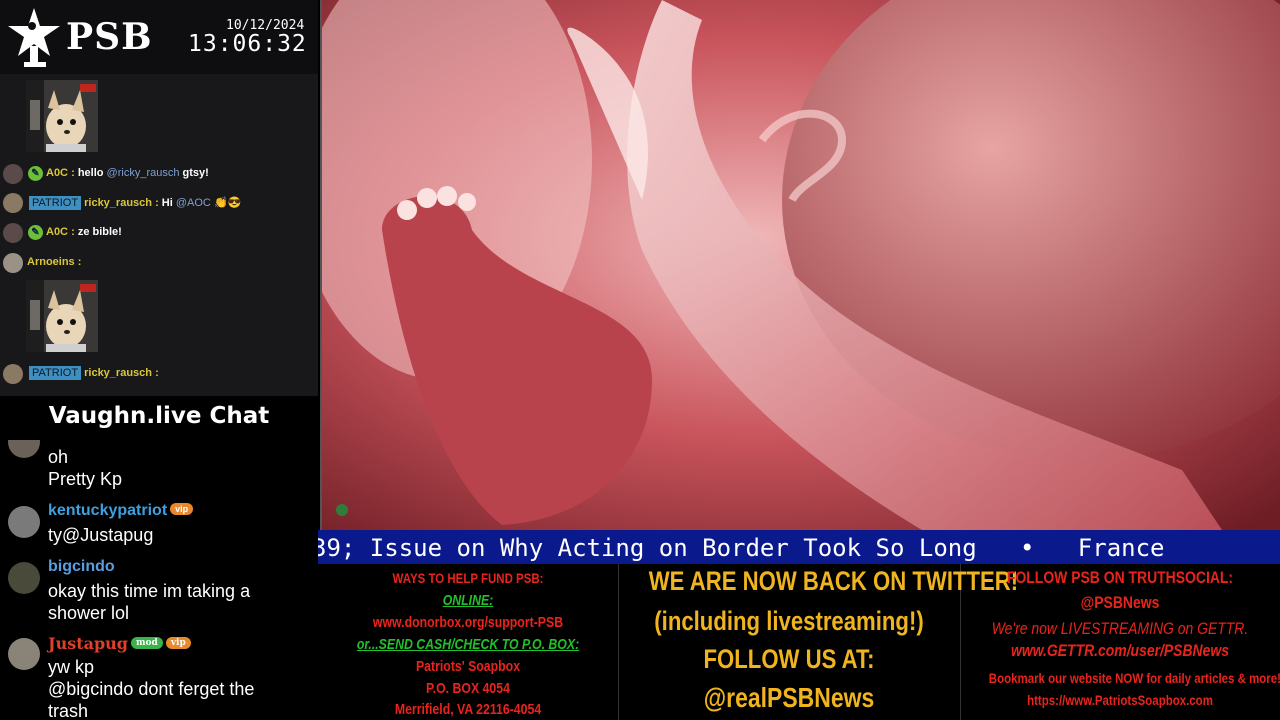 This screenshot has width=1280, height=720. I want to click on chat-text: yw kp, so click(71, 667).